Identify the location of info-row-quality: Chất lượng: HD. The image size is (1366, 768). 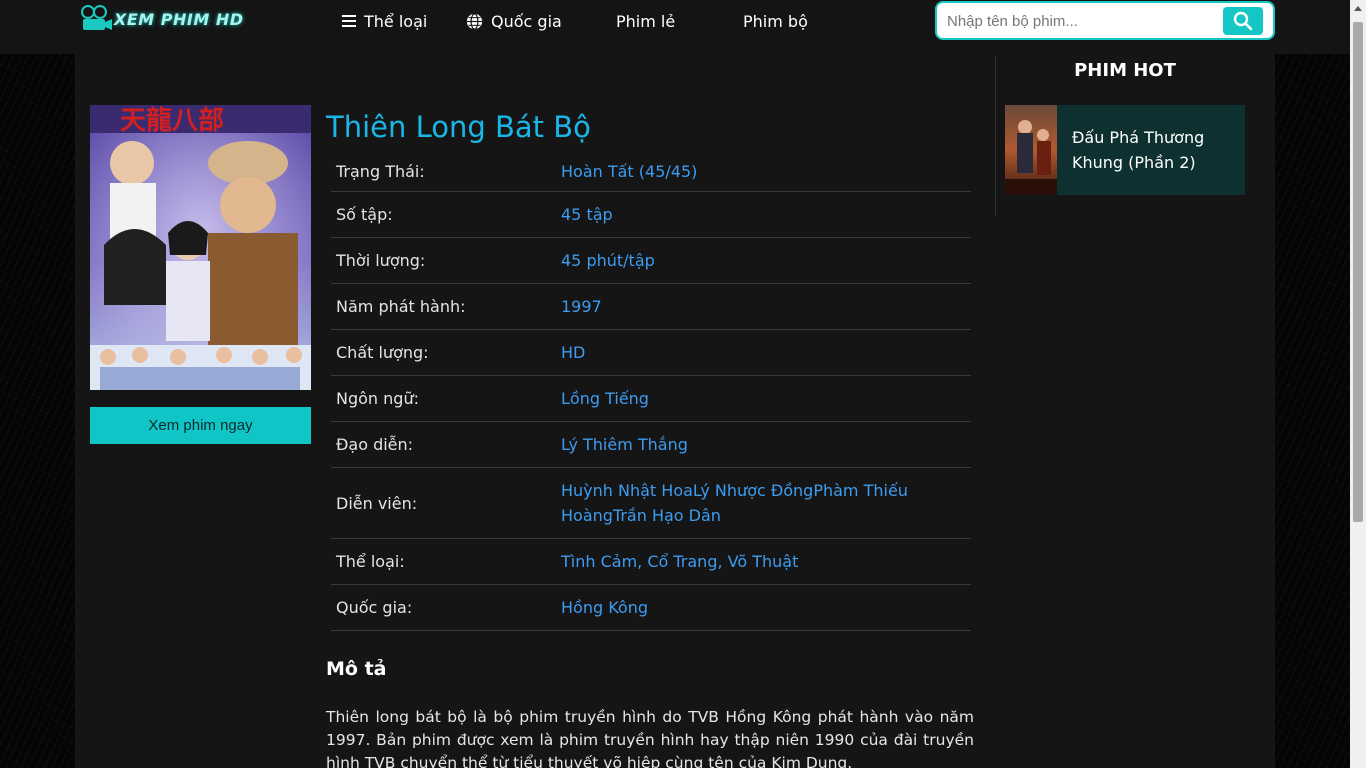
(651, 353).